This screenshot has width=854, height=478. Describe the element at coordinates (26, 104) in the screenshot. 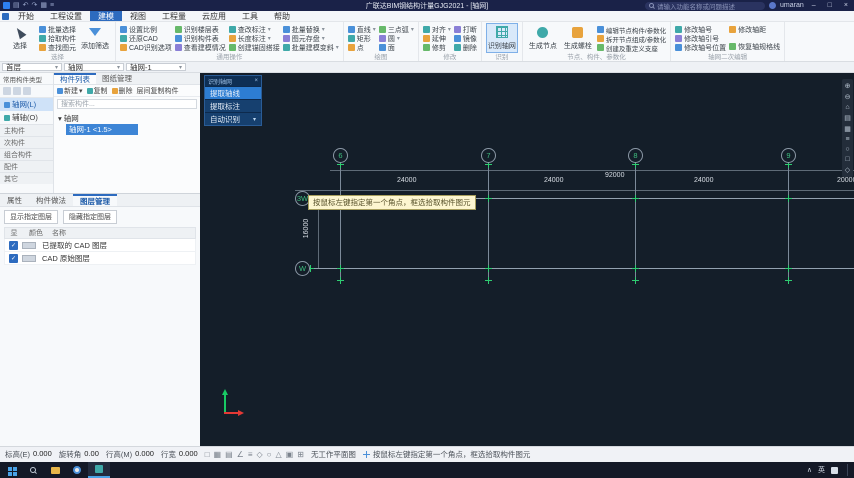

I see `nav-item-grid: 轴网(L)` at that location.